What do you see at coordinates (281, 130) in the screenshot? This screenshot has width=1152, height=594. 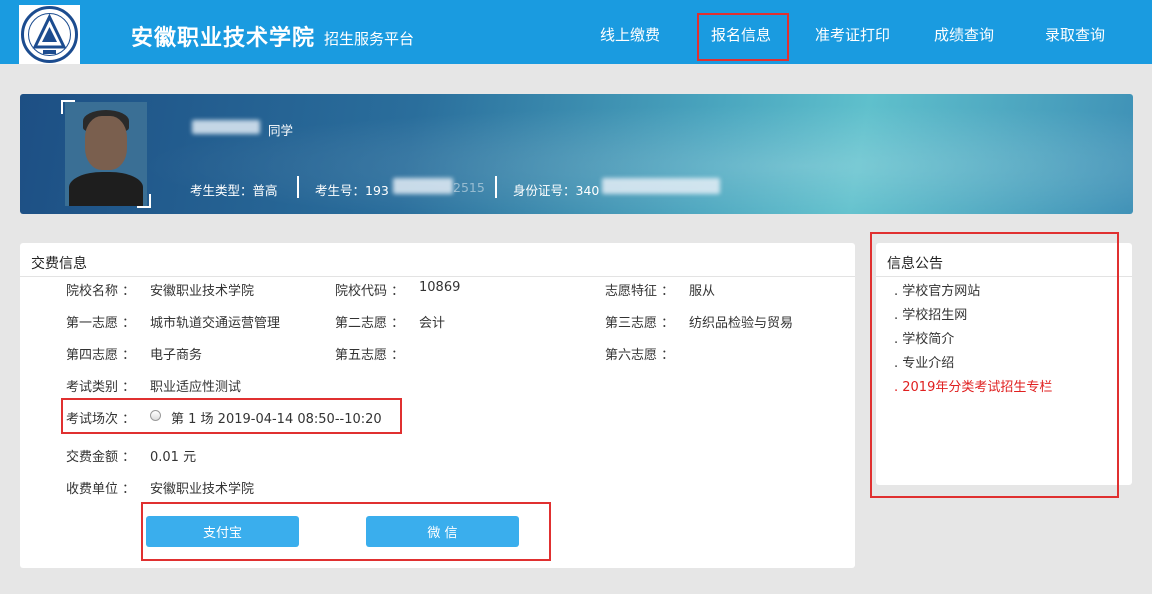 I see `student-name-suffix: 同学` at bounding box center [281, 130].